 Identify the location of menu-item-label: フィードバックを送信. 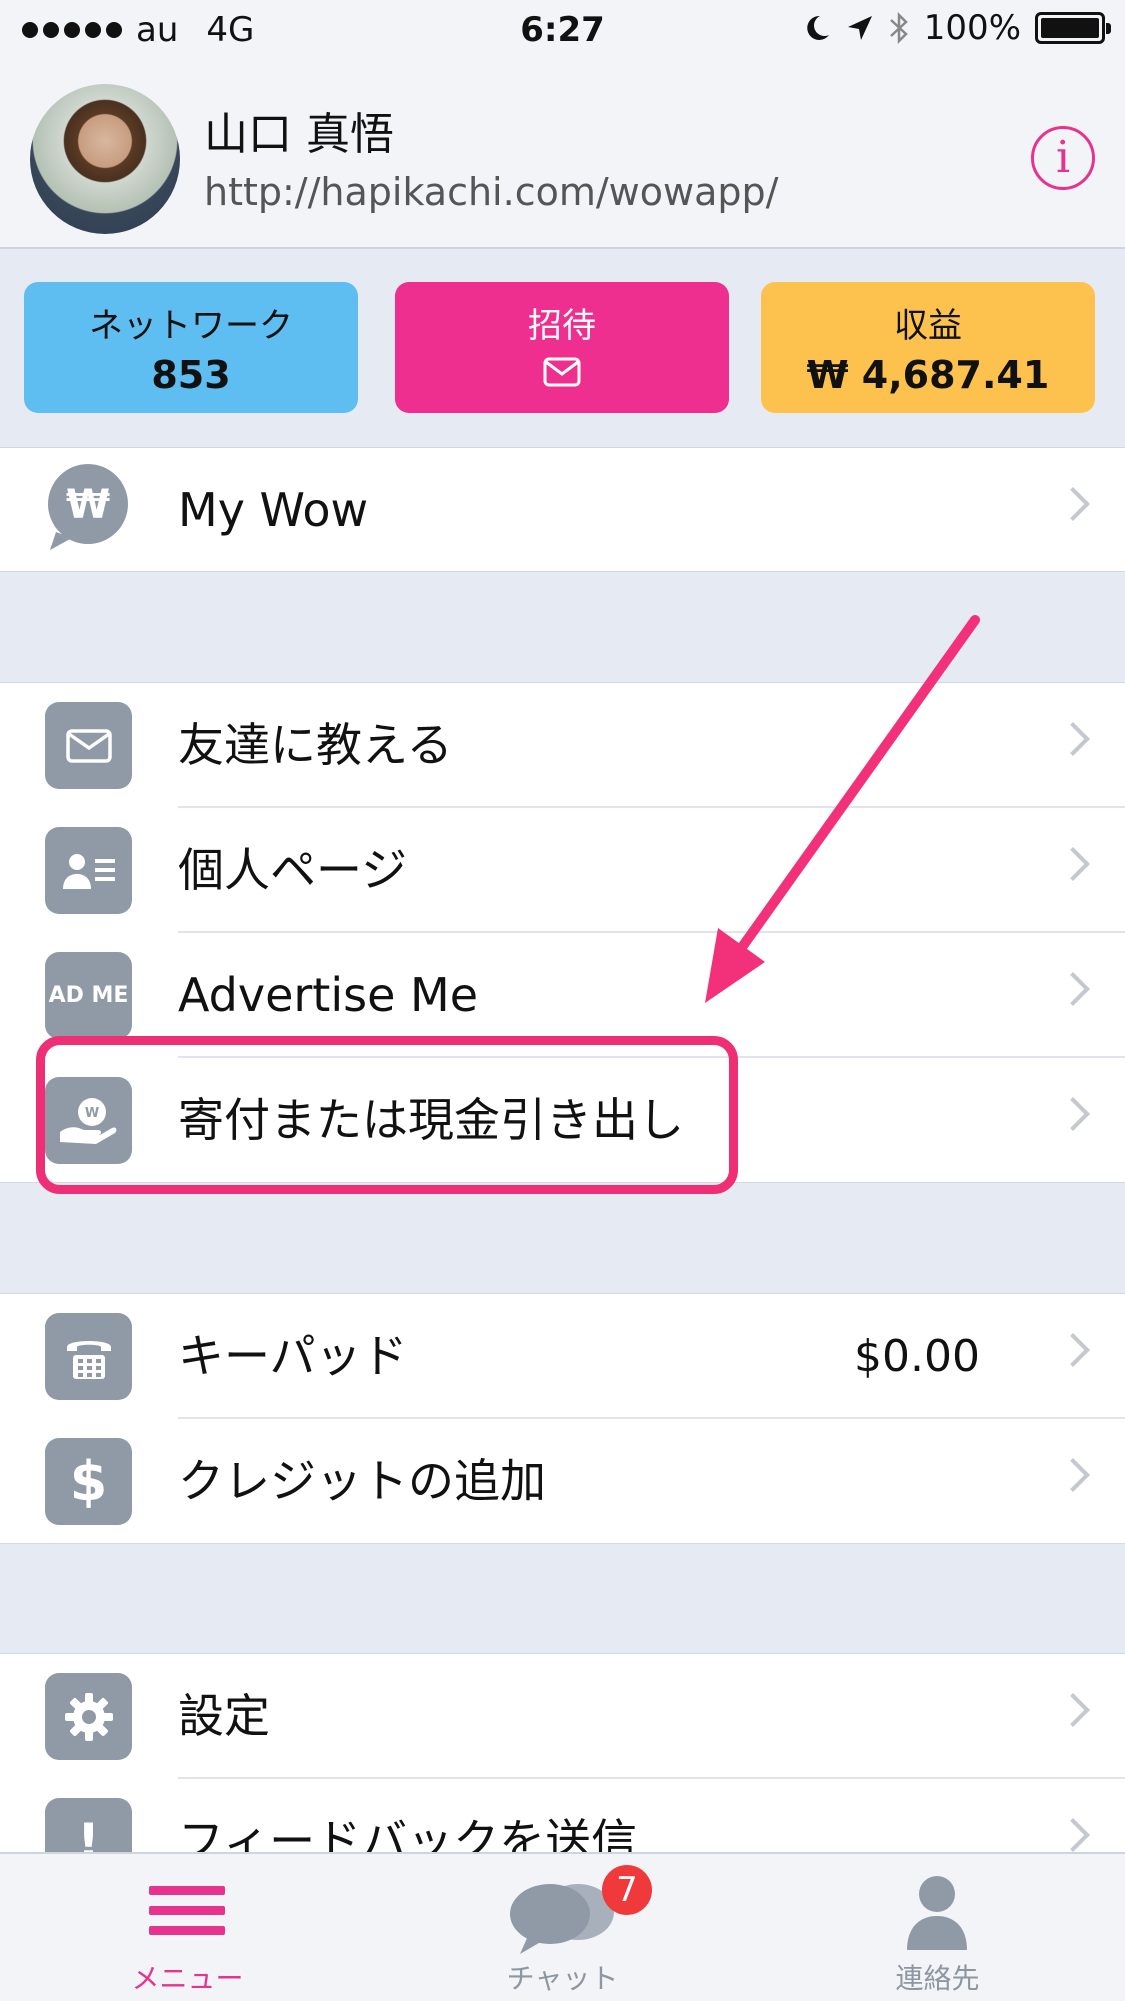
(408, 1833).